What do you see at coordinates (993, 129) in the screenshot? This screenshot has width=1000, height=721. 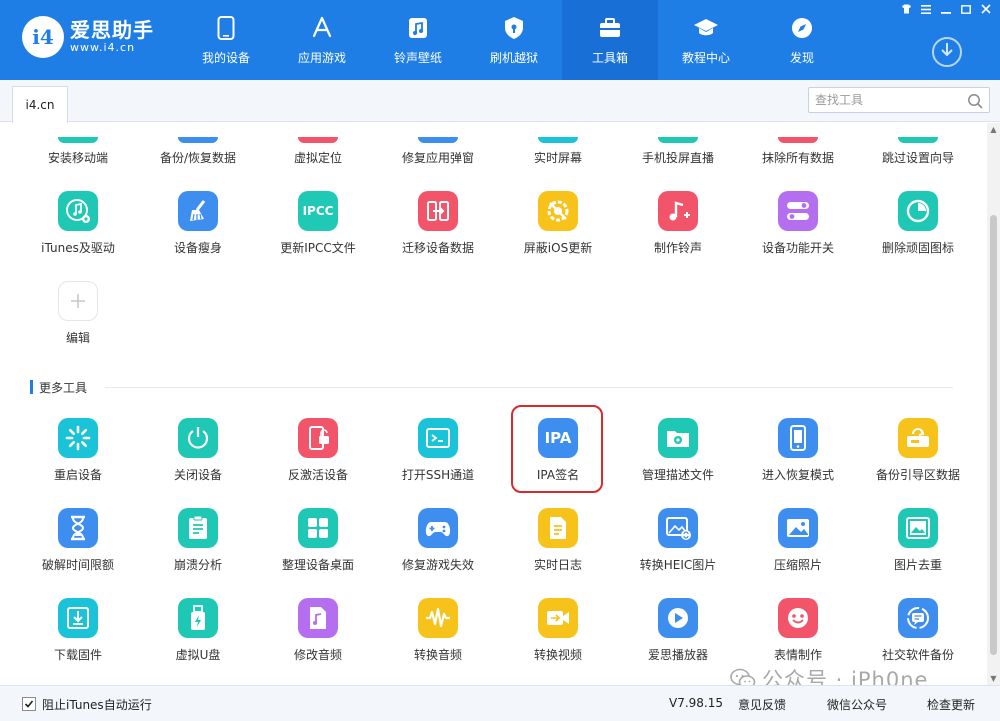 I see `scroll-up-icon: ▲` at bounding box center [993, 129].